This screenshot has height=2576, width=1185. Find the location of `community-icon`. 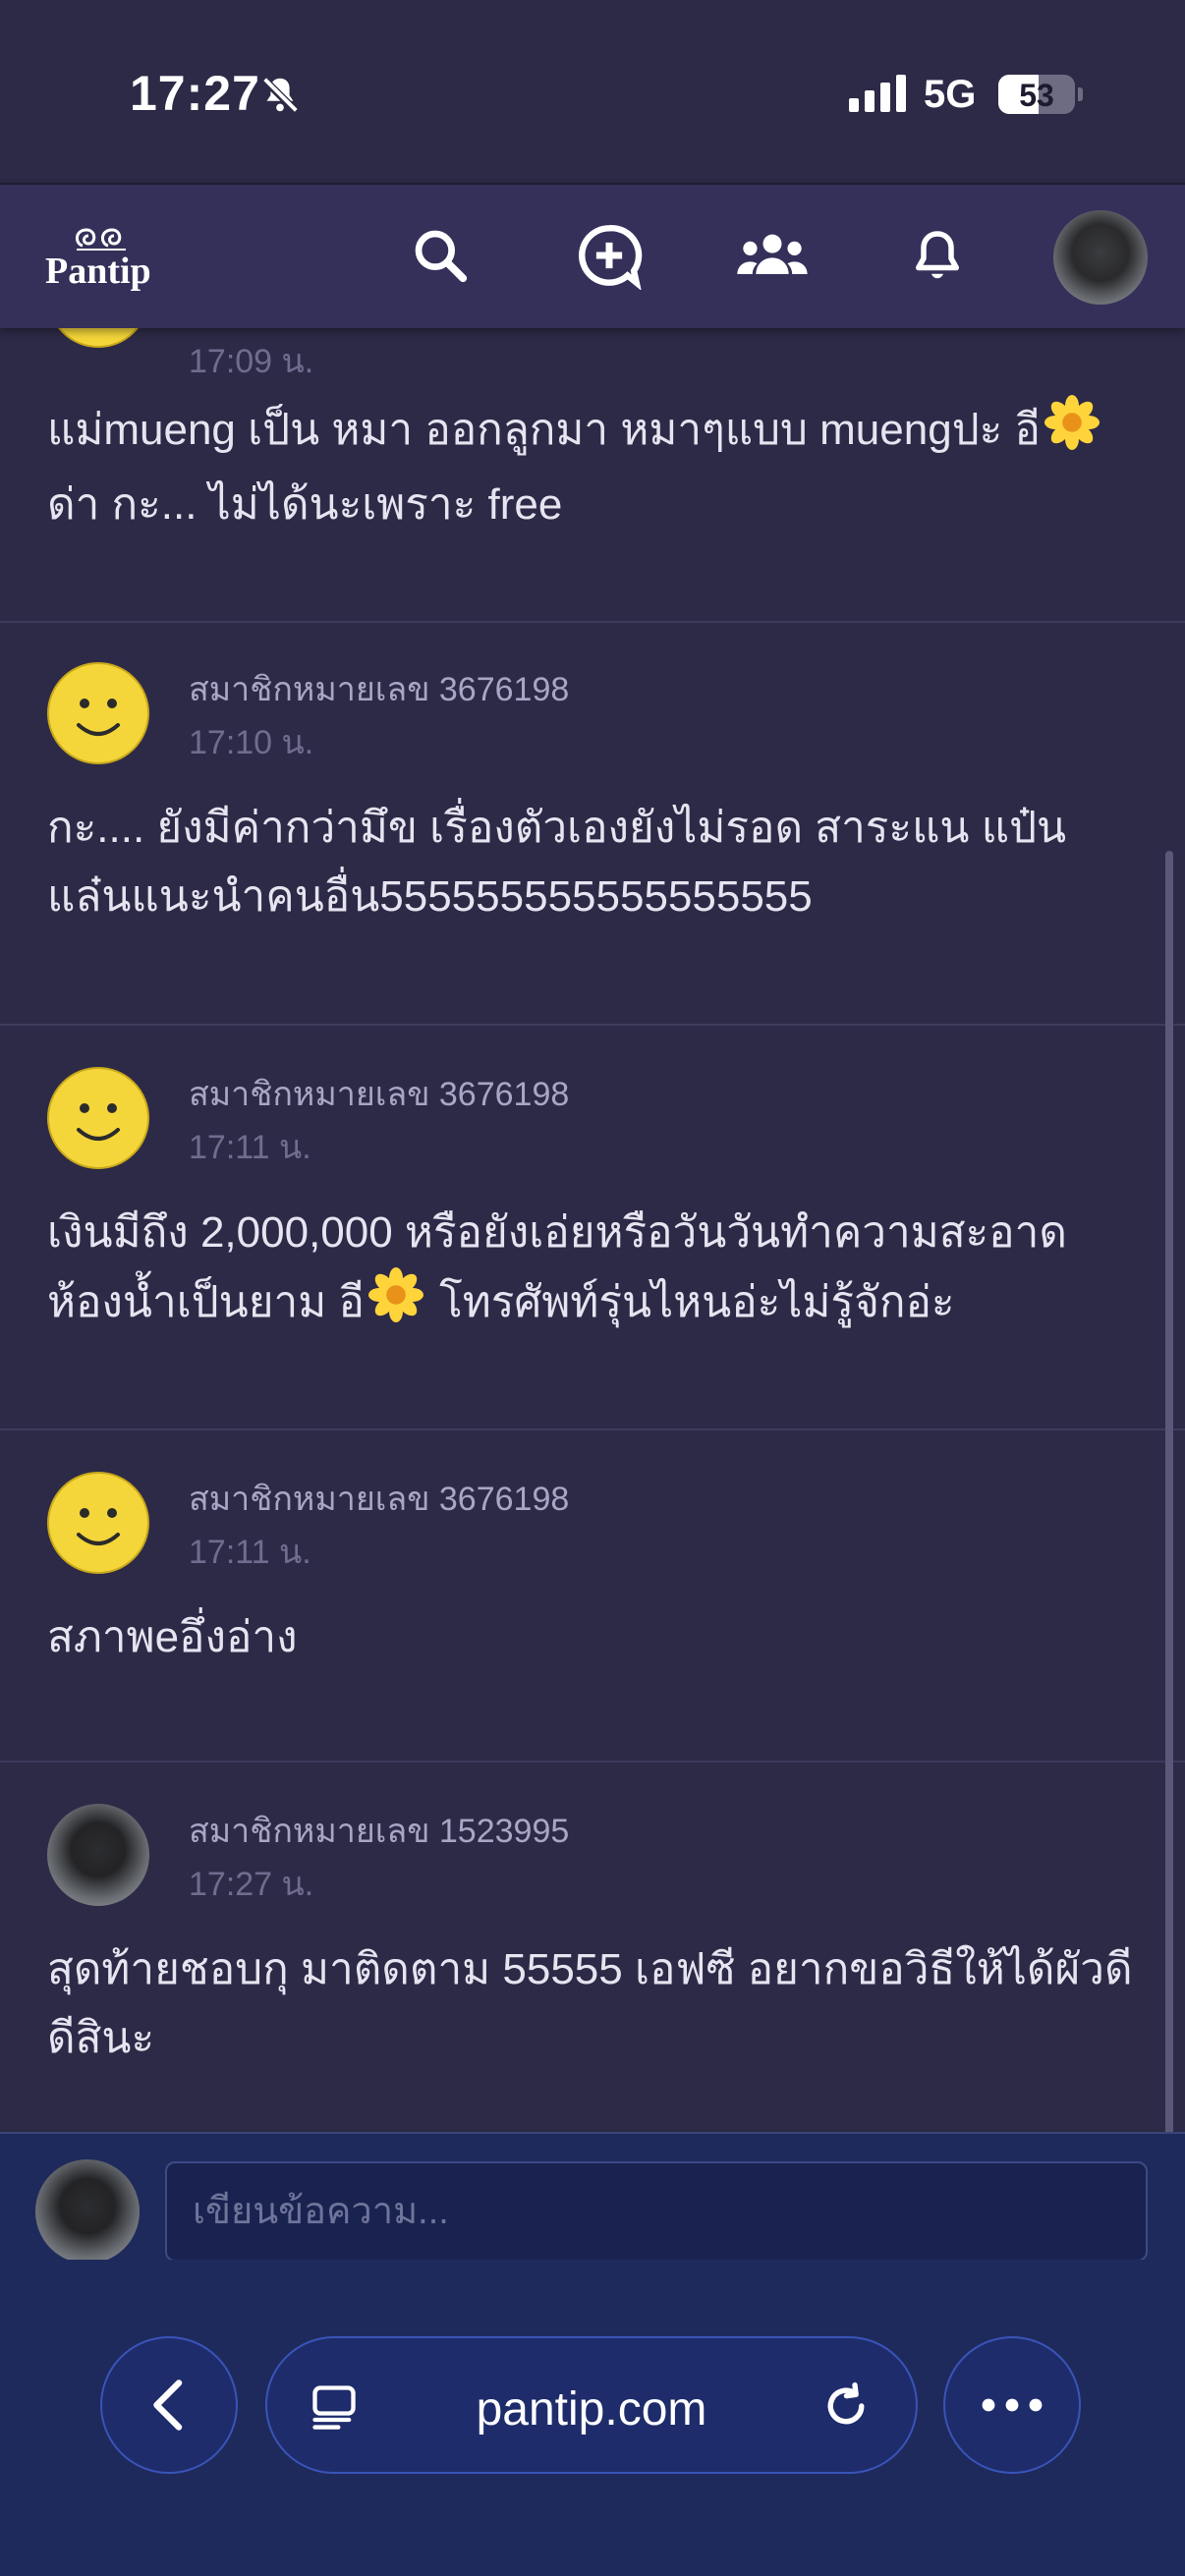

community-icon is located at coordinates (773, 254).